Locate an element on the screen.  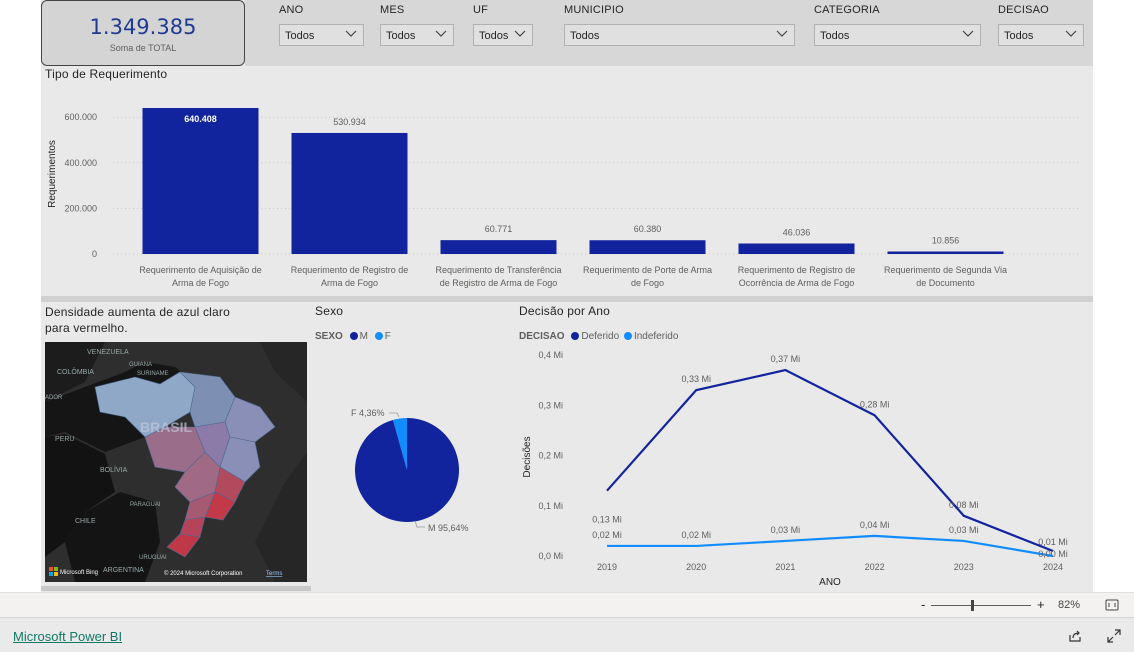
zoom-bar: - + 82% is located at coordinates (567, 604).